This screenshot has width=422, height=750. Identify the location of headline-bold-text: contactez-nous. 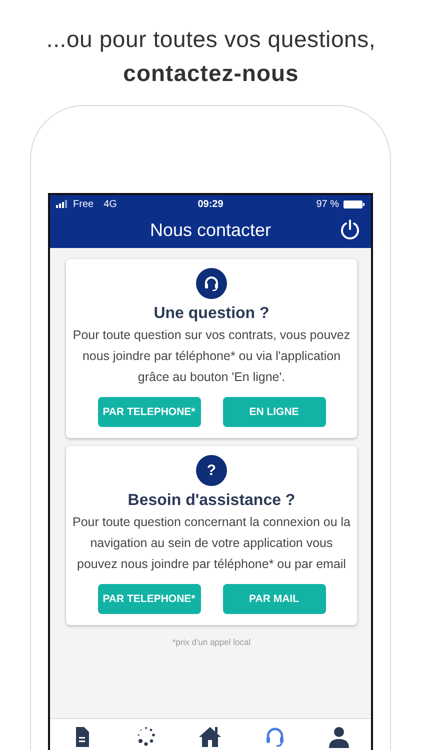
(211, 74).